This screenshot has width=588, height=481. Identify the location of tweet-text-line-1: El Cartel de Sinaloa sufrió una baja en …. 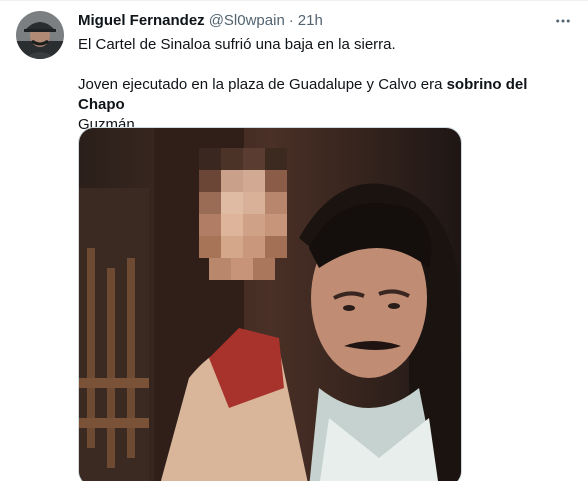
(237, 44).